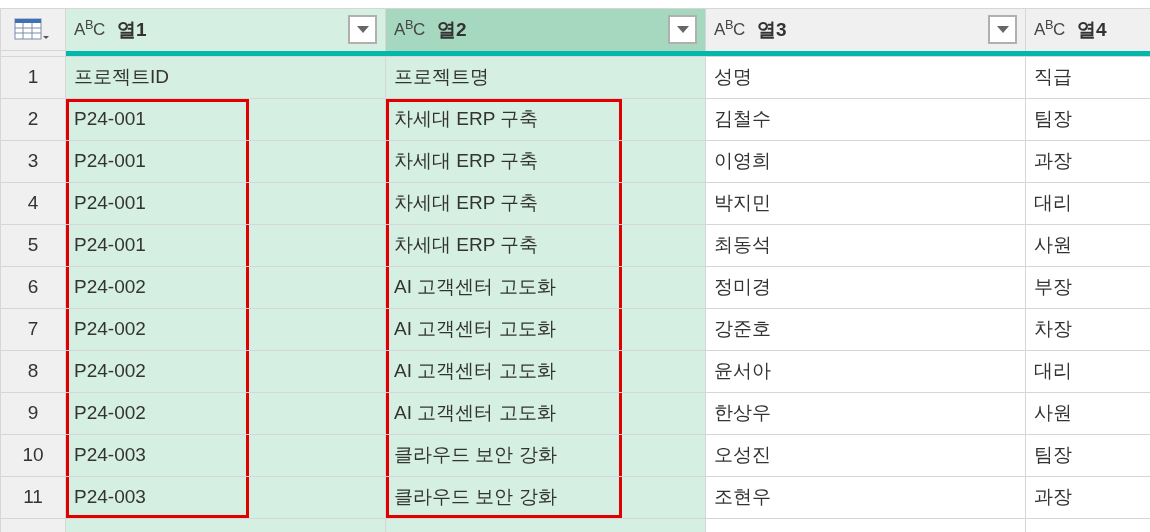  Describe the element at coordinates (33, 161) in the screenshot. I see `row-number: 3` at that location.